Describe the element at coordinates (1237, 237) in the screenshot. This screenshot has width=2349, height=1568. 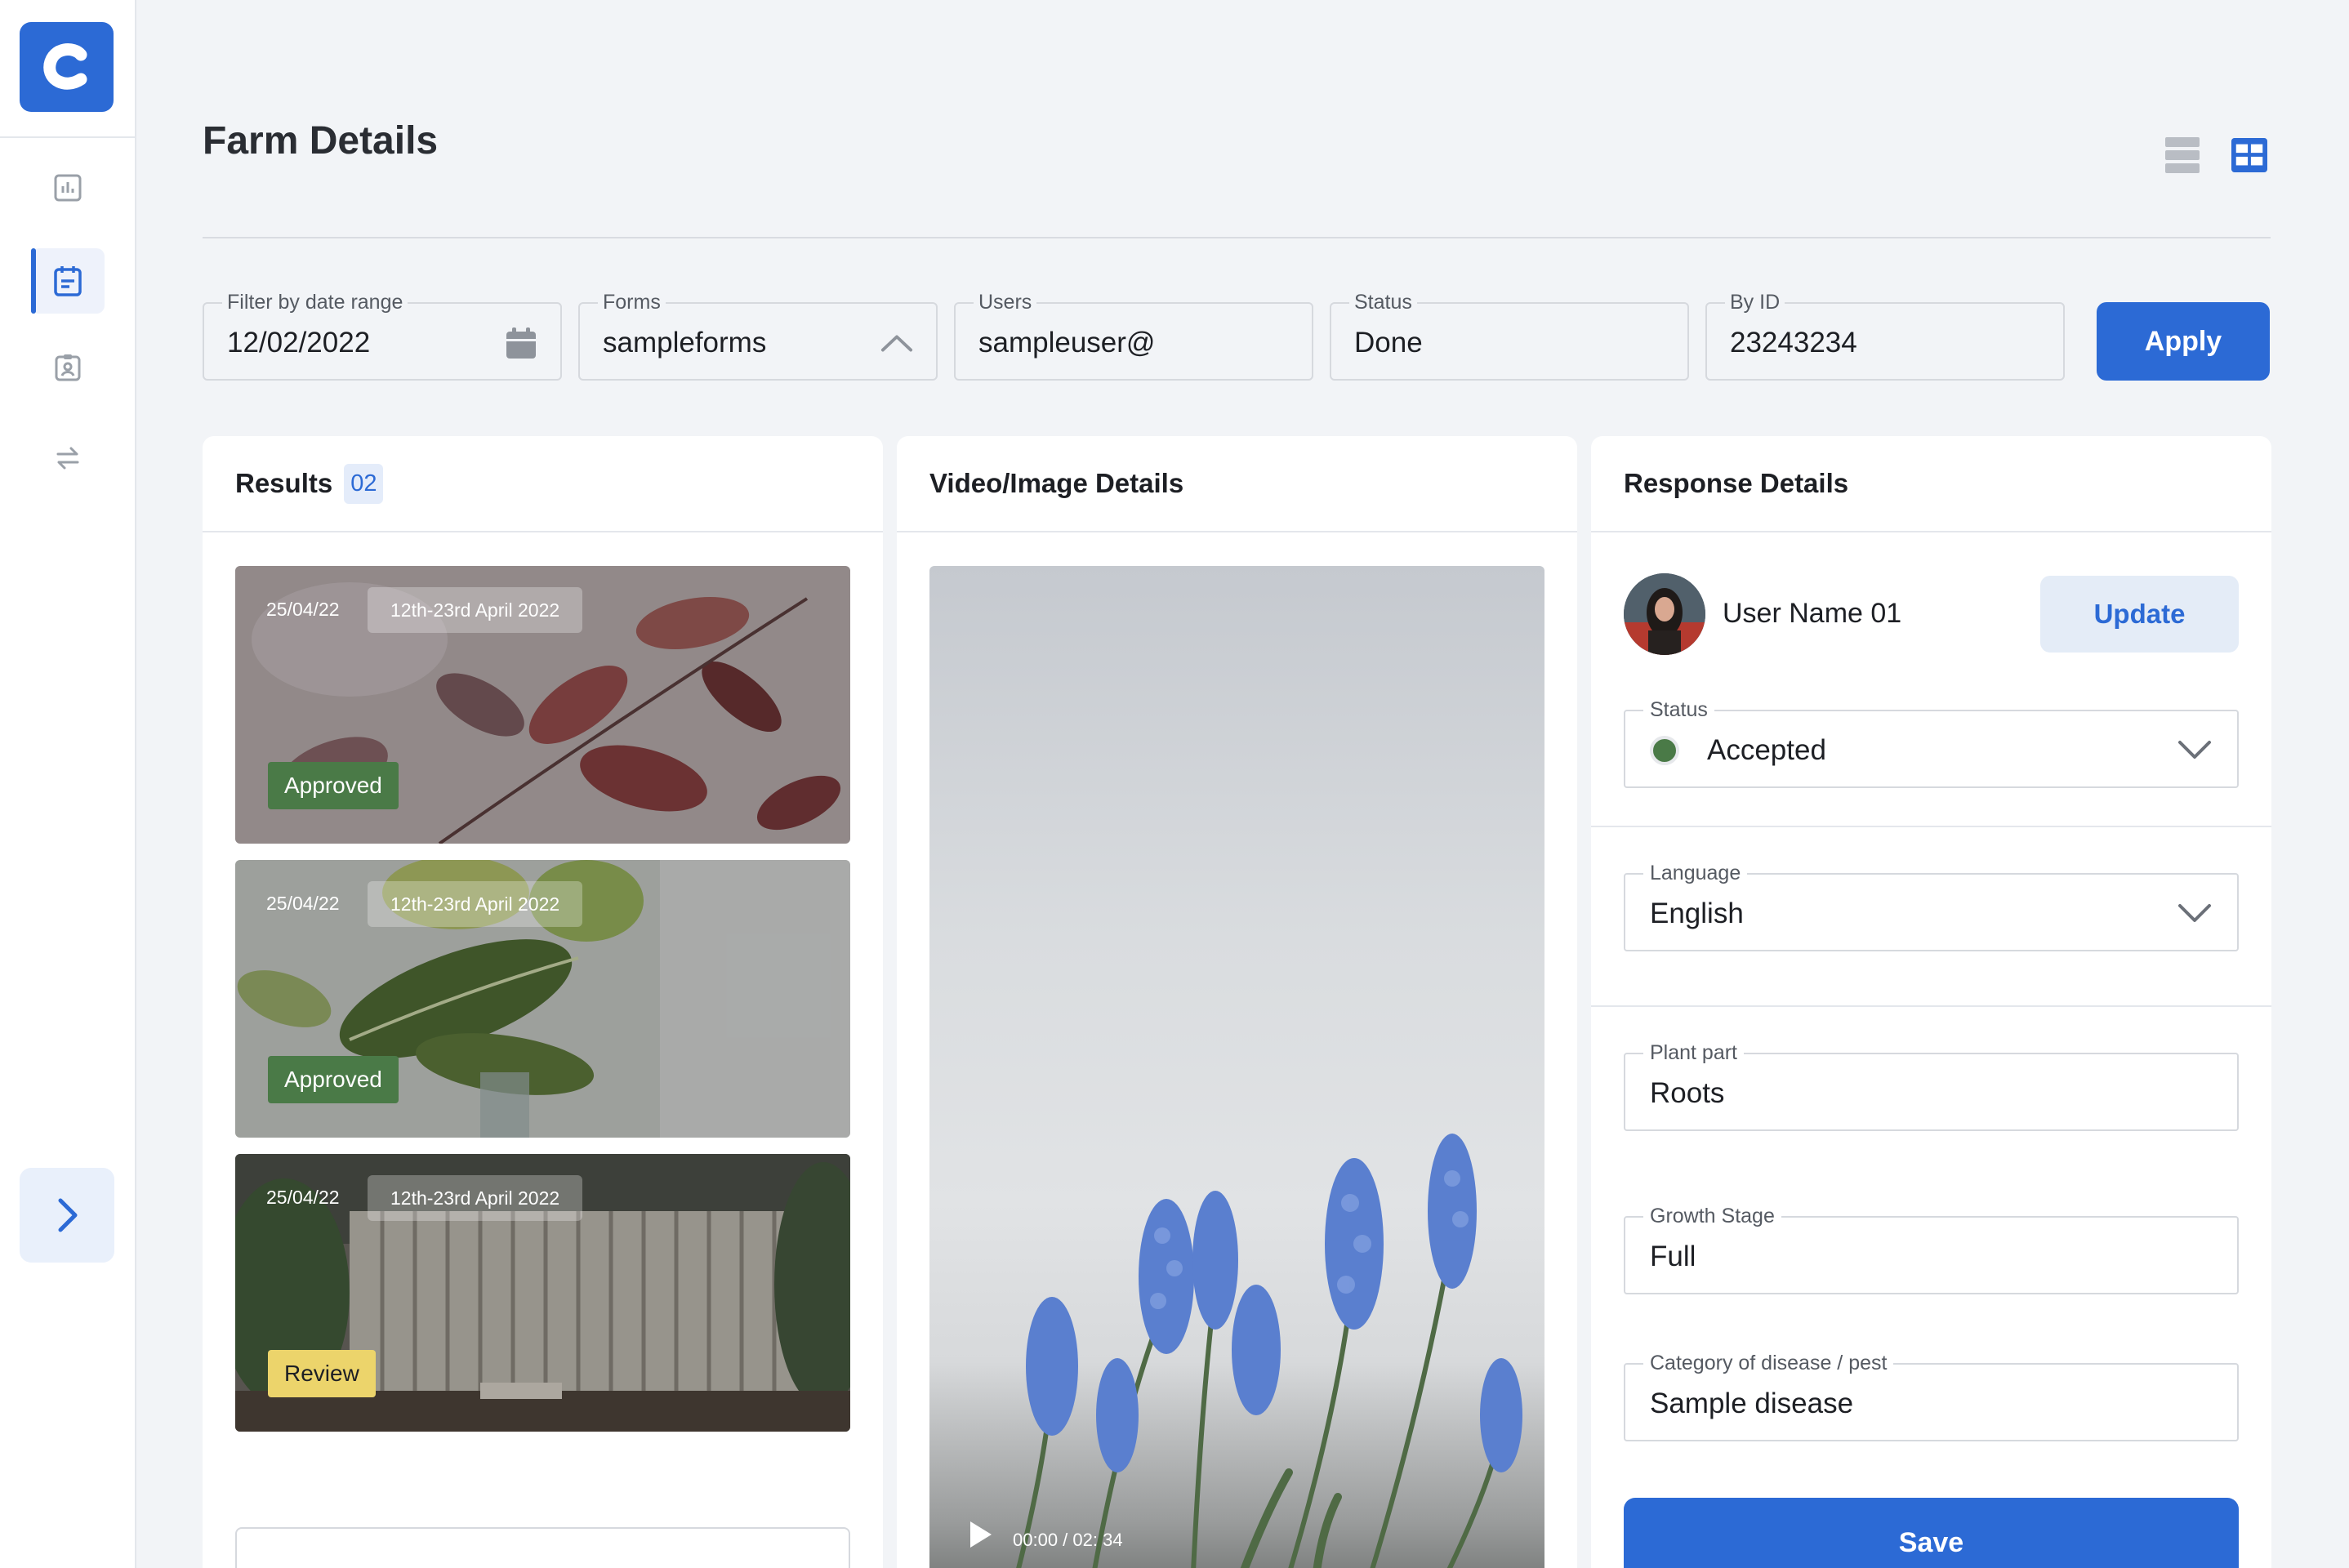
I see `header-divider` at that location.